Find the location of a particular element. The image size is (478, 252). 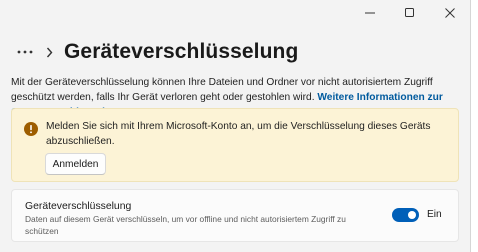

more-button is located at coordinates (25, 52).